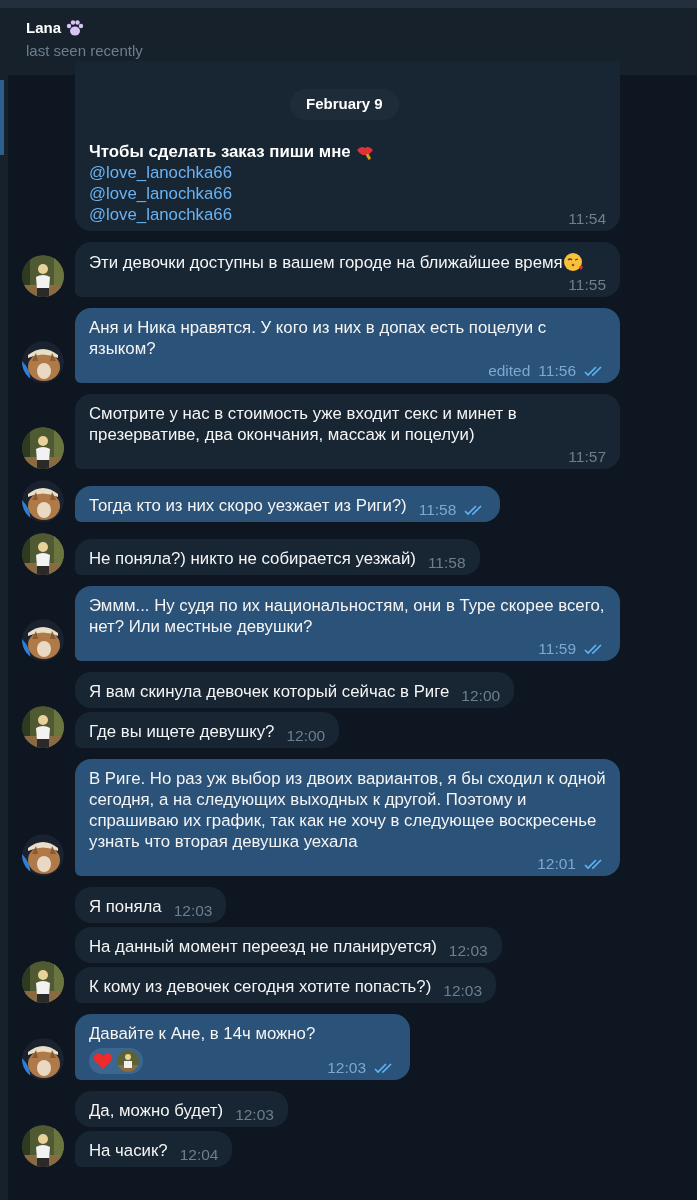 The width and height of the screenshot is (697, 1200). Describe the element at coordinates (116, 1061) in the screenshot. I see `reaction-chip` at that location.